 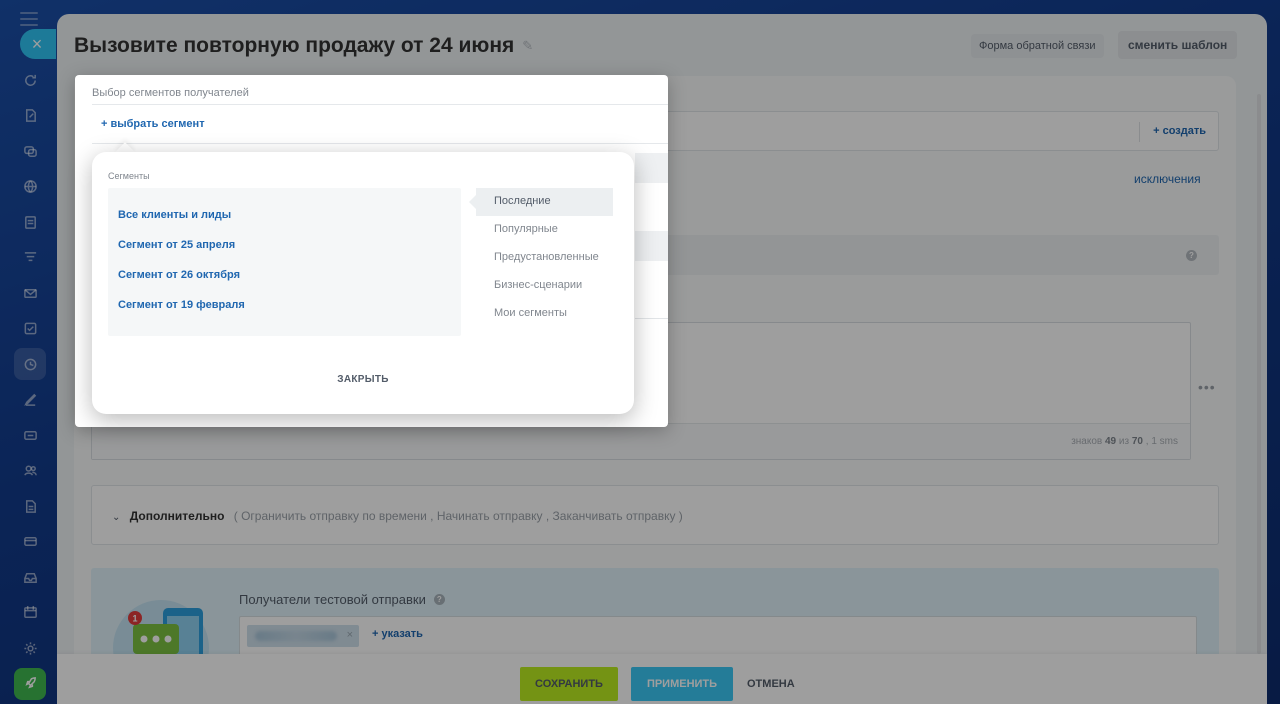 I want to click on category-popular: Популярные, so click(x=544, y=230).